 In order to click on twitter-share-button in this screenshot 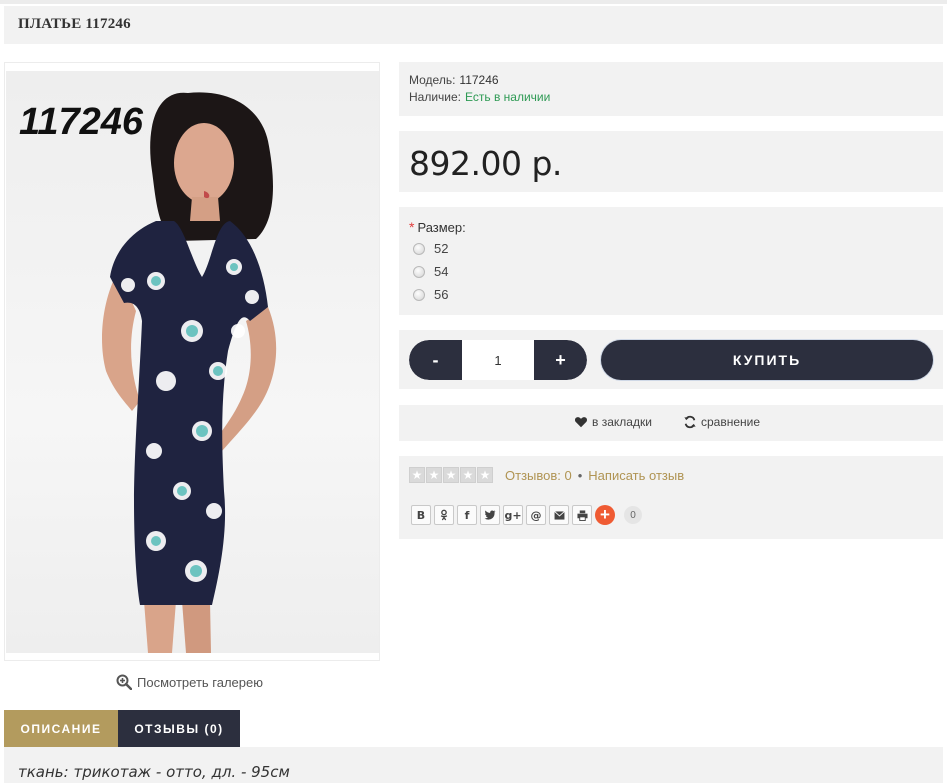, I will do `click(490, 515)`.